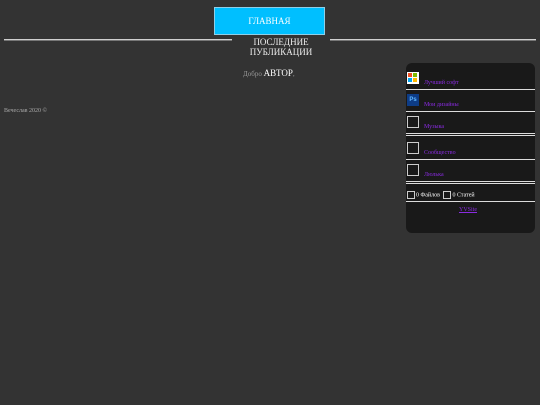 The height and width of the screenshot is (405, 540). What do you see at coordinates (252, 74) in the screenshot?
I see `welcome-prefix: Добро` at bounding box center [252, 74].